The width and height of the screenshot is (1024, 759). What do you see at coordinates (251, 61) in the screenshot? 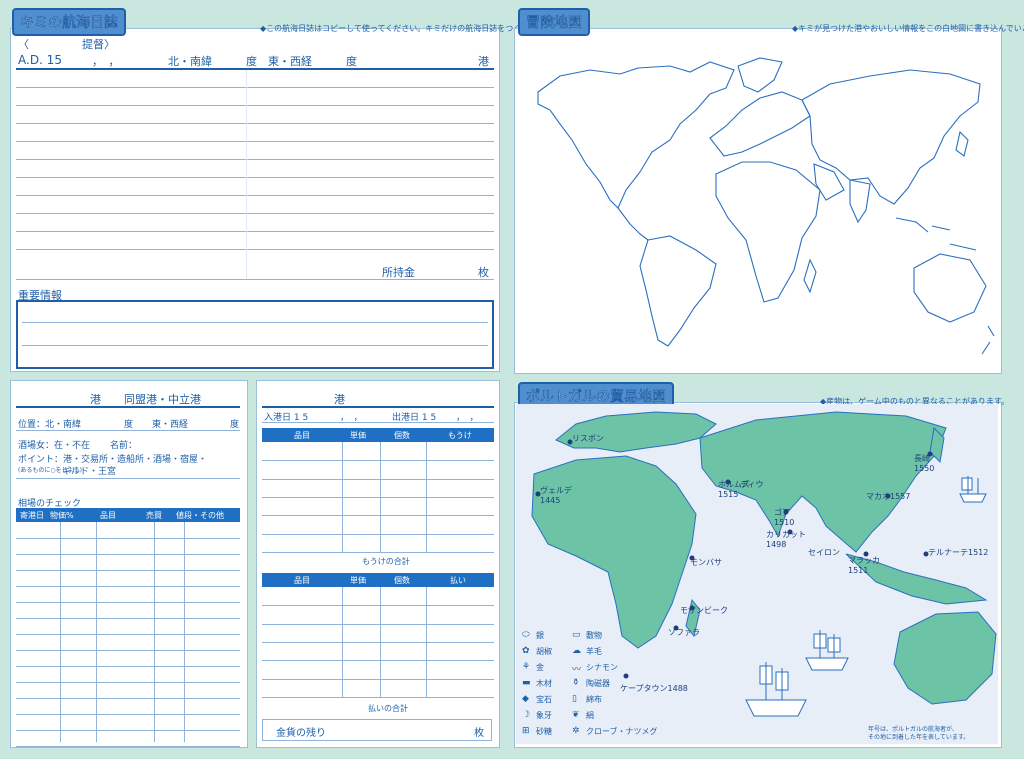
I see `latitude-degree: 度` at bounding box center [251, 61].